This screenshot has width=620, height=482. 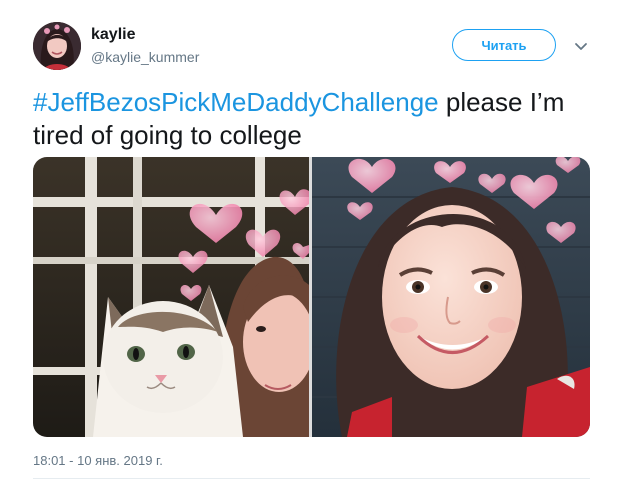 What do you see at coordinates (145, 57) in the screenshot?
I see `user-handle: @kaylie_kummer` at bounding box center [145, 57].